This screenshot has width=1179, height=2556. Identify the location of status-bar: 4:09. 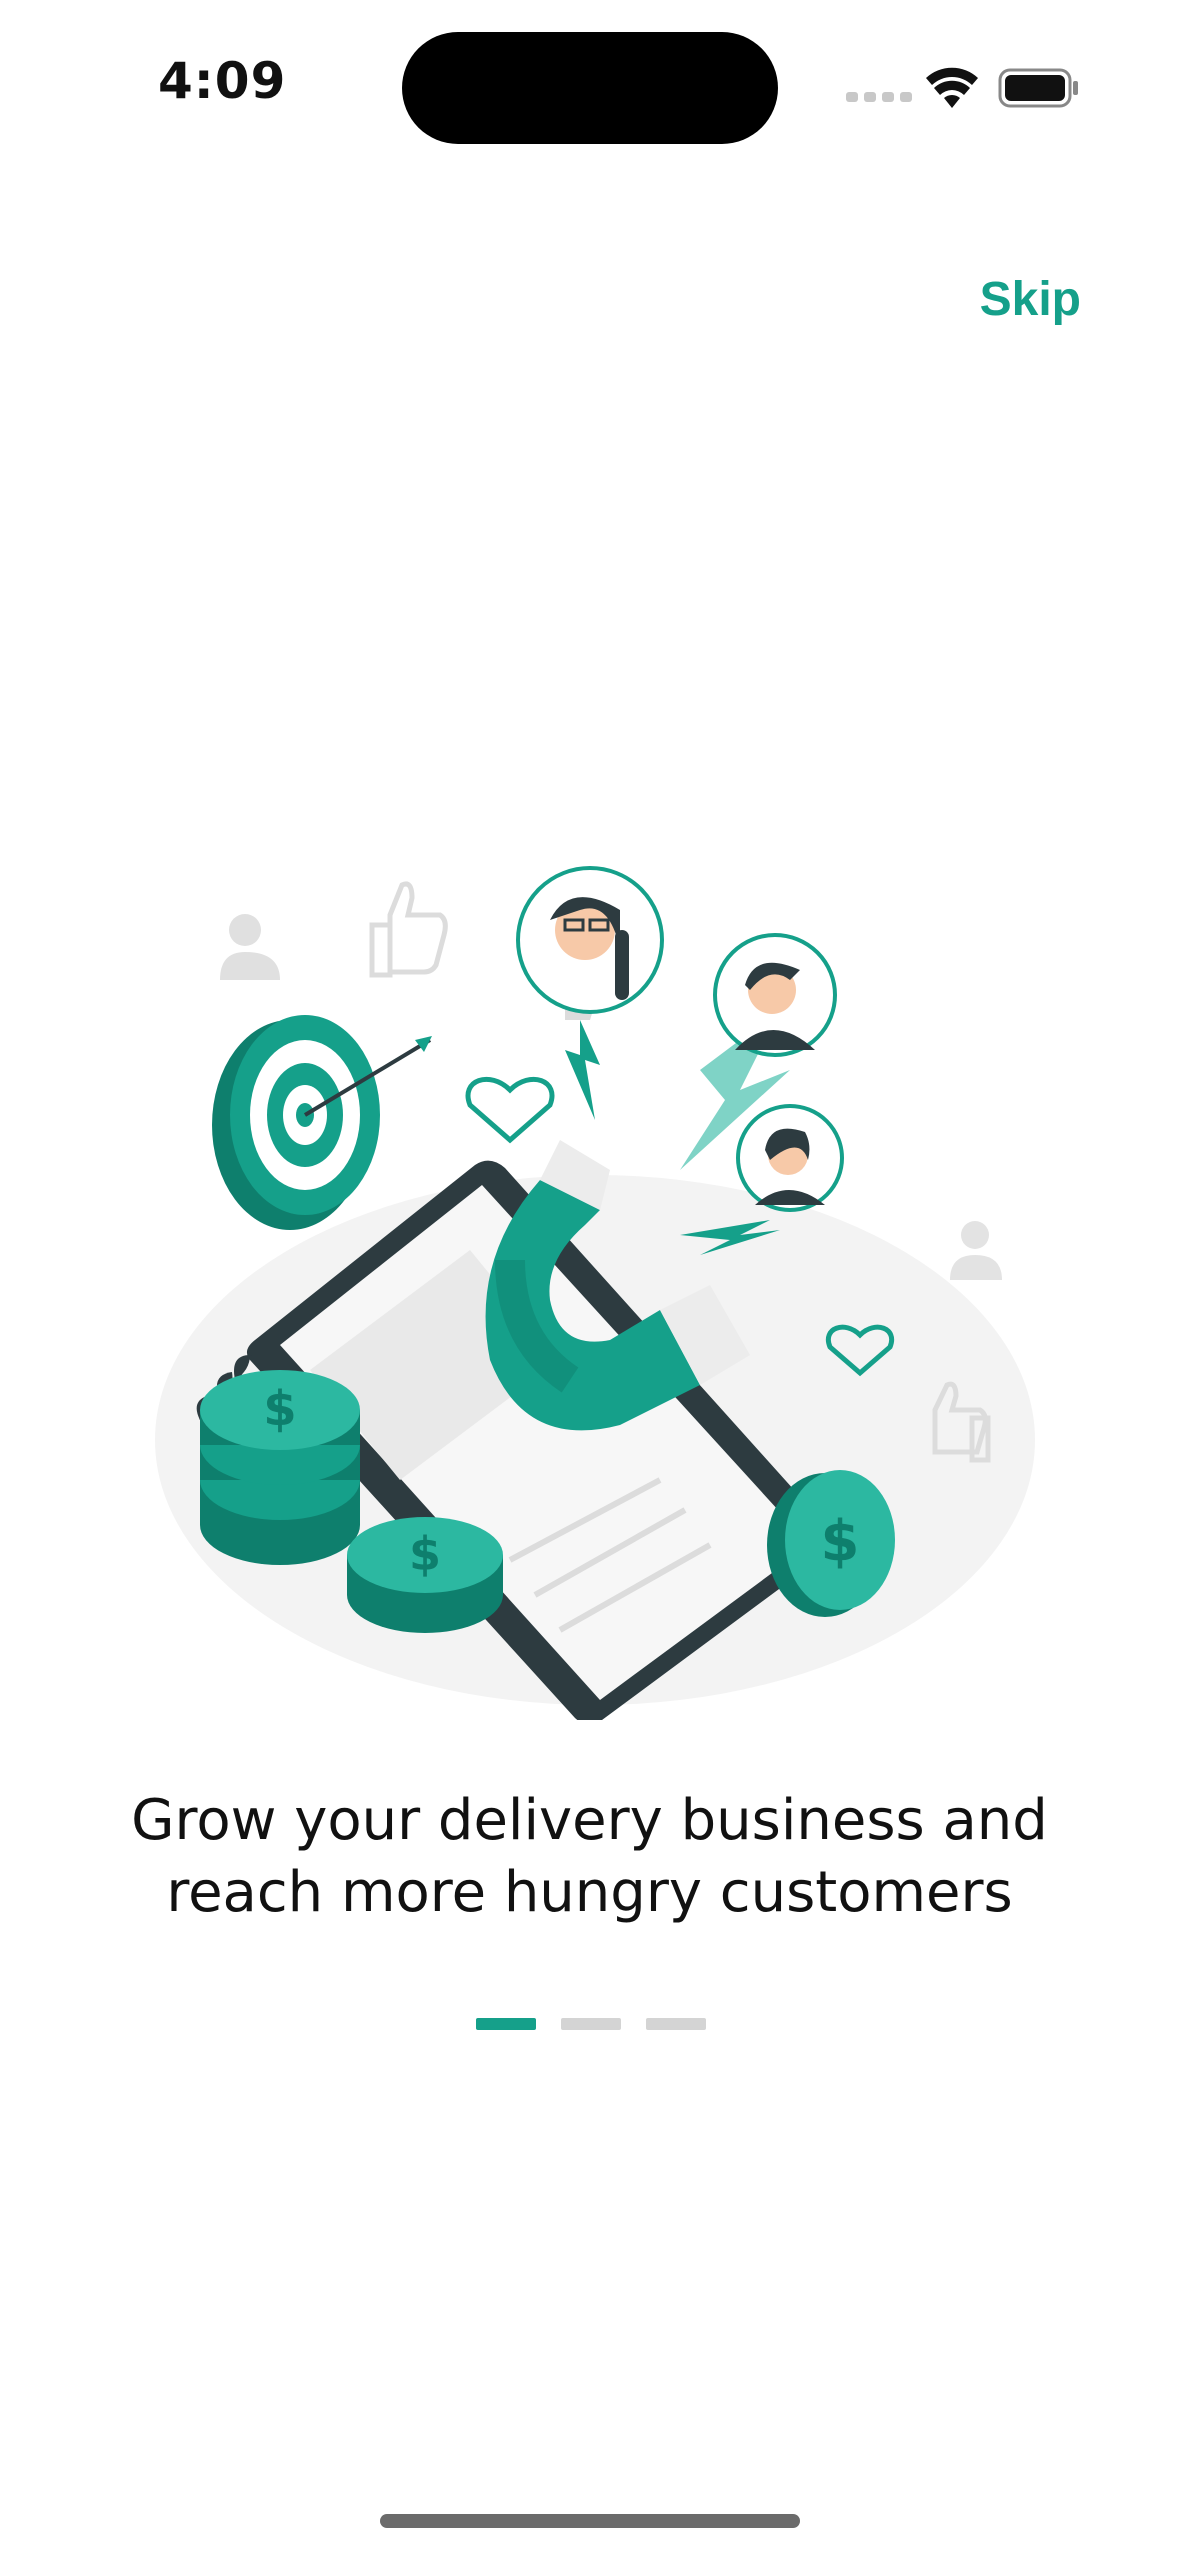
(589, 85).